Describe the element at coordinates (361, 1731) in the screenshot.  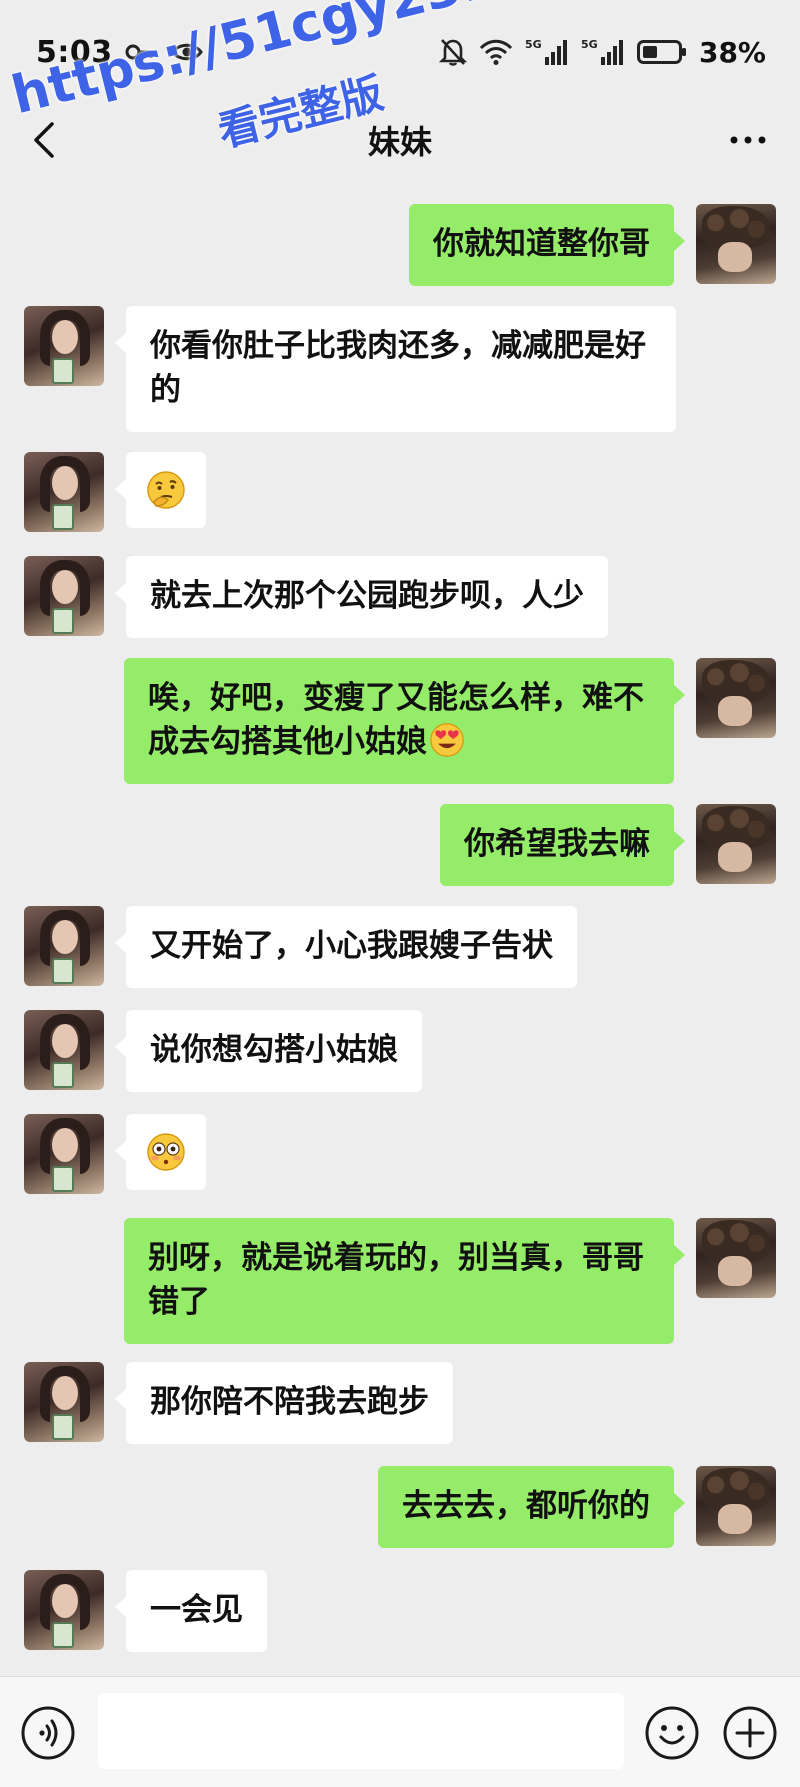
I see `message-input` at that location.